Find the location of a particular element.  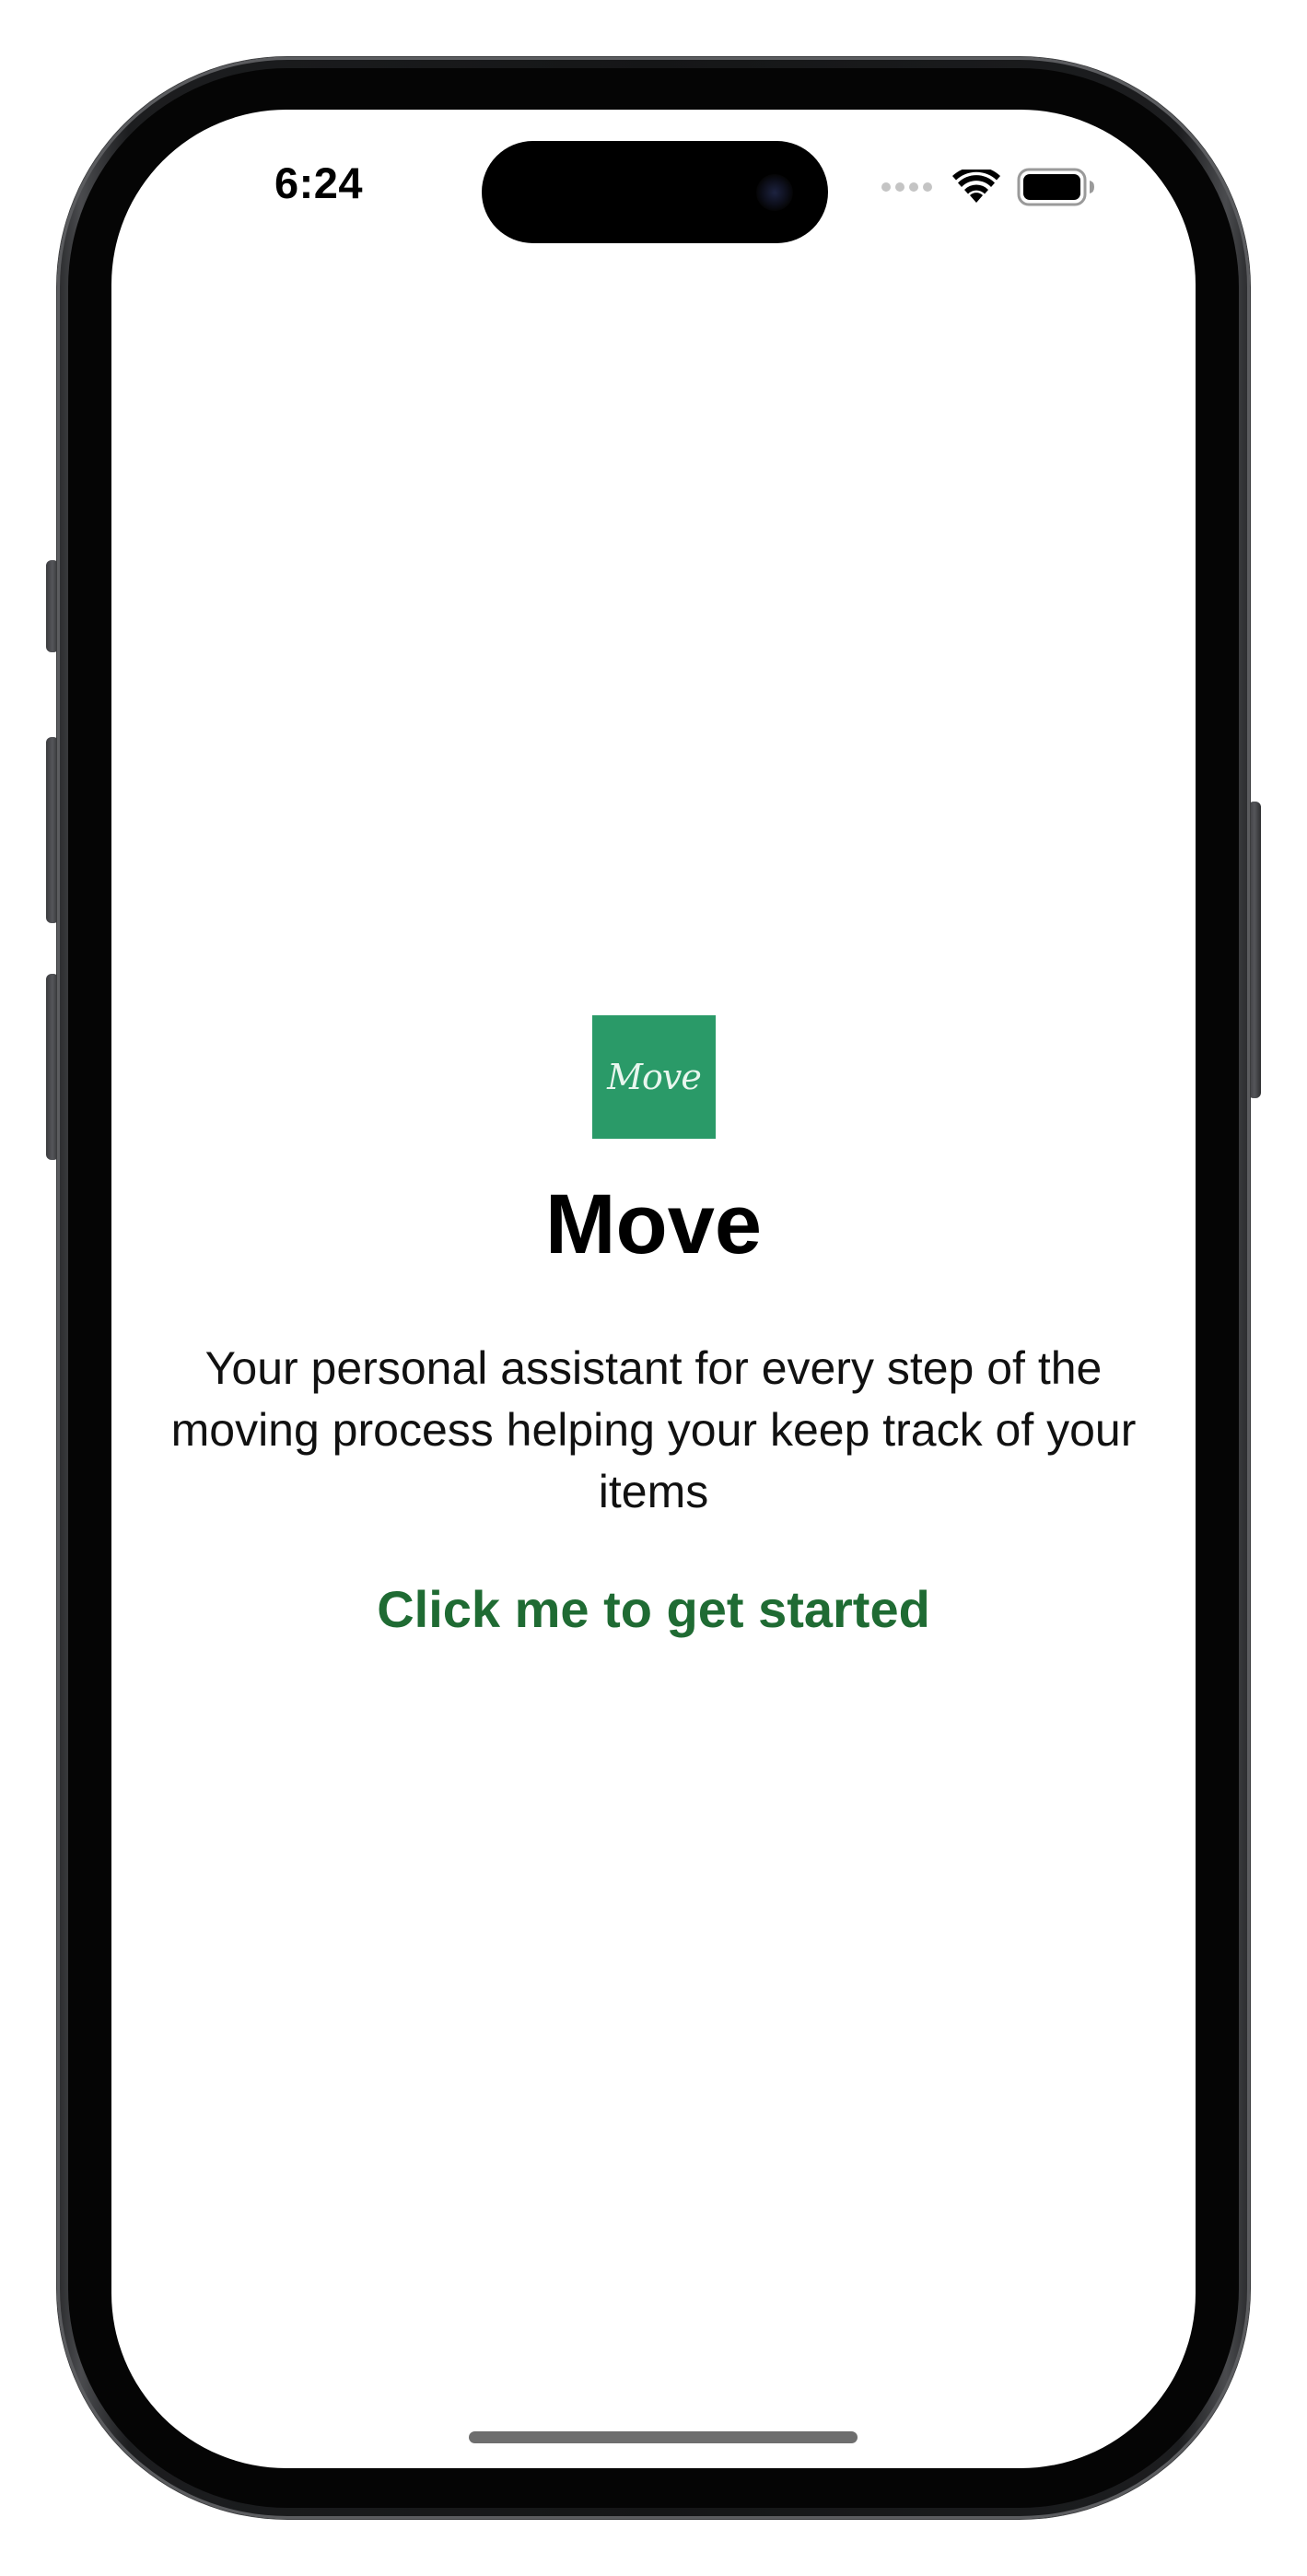

power-button is located at coordinates (1255, 950).